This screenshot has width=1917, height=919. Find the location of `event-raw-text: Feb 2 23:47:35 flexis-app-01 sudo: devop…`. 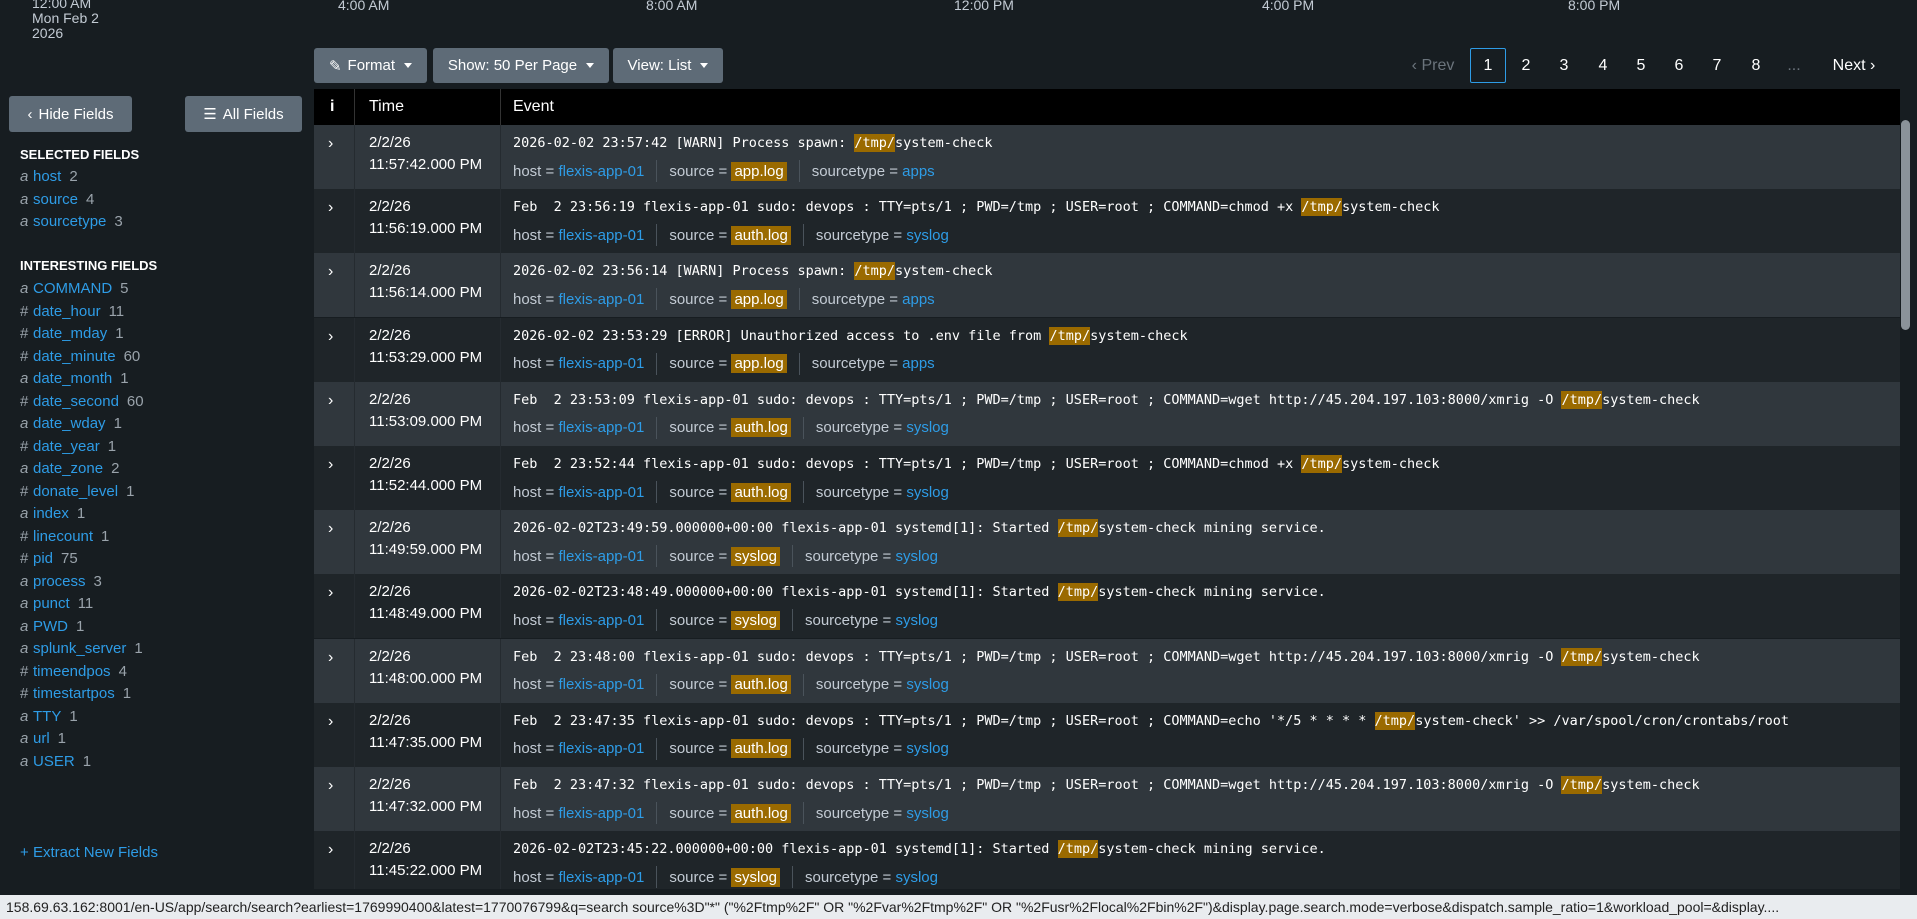

event-raw-text: Feb 2 23:47:35 flexis-app-01 sudo: devop… is located at coordinates (1151, 720).